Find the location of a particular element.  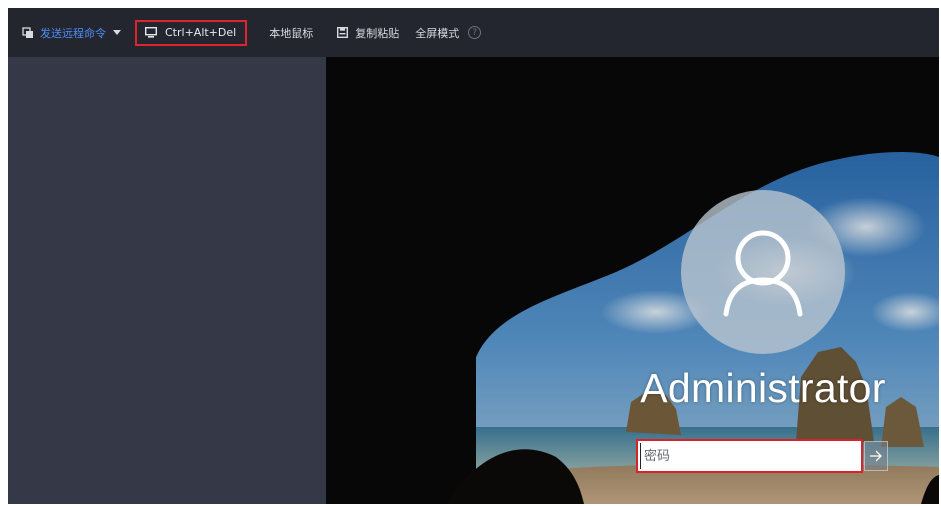

submit-login-button is located at coordinates (876, 456).